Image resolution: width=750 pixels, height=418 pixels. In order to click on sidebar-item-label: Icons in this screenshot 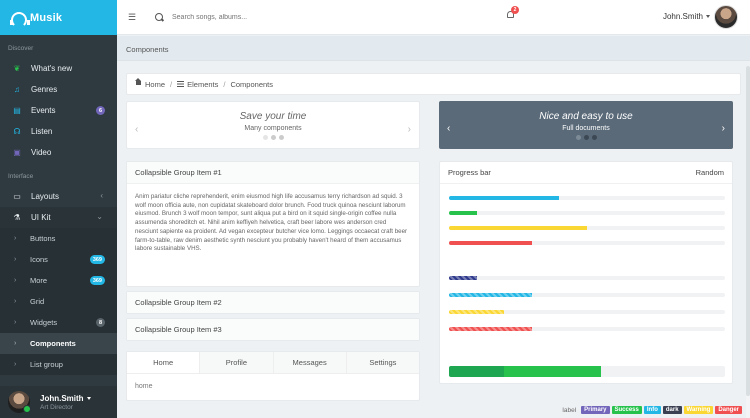, I will do `click(39, 259)`.